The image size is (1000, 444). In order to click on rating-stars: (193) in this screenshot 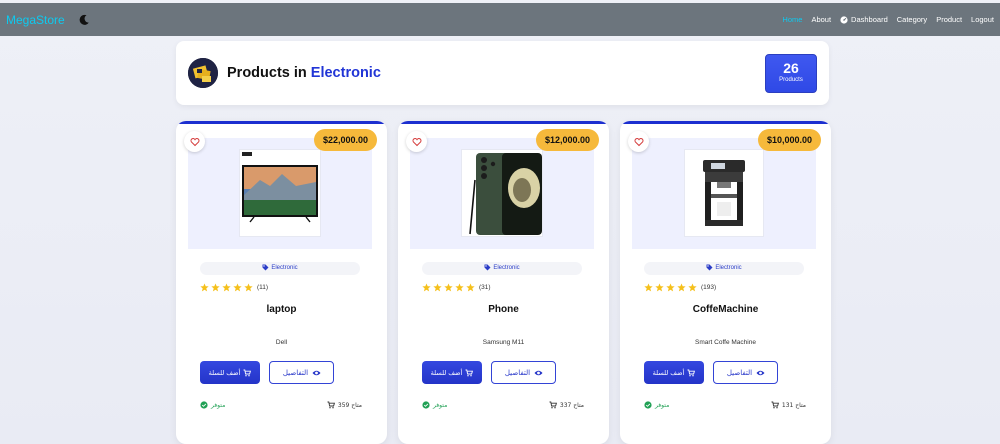, I will do `click(680, 287)`.